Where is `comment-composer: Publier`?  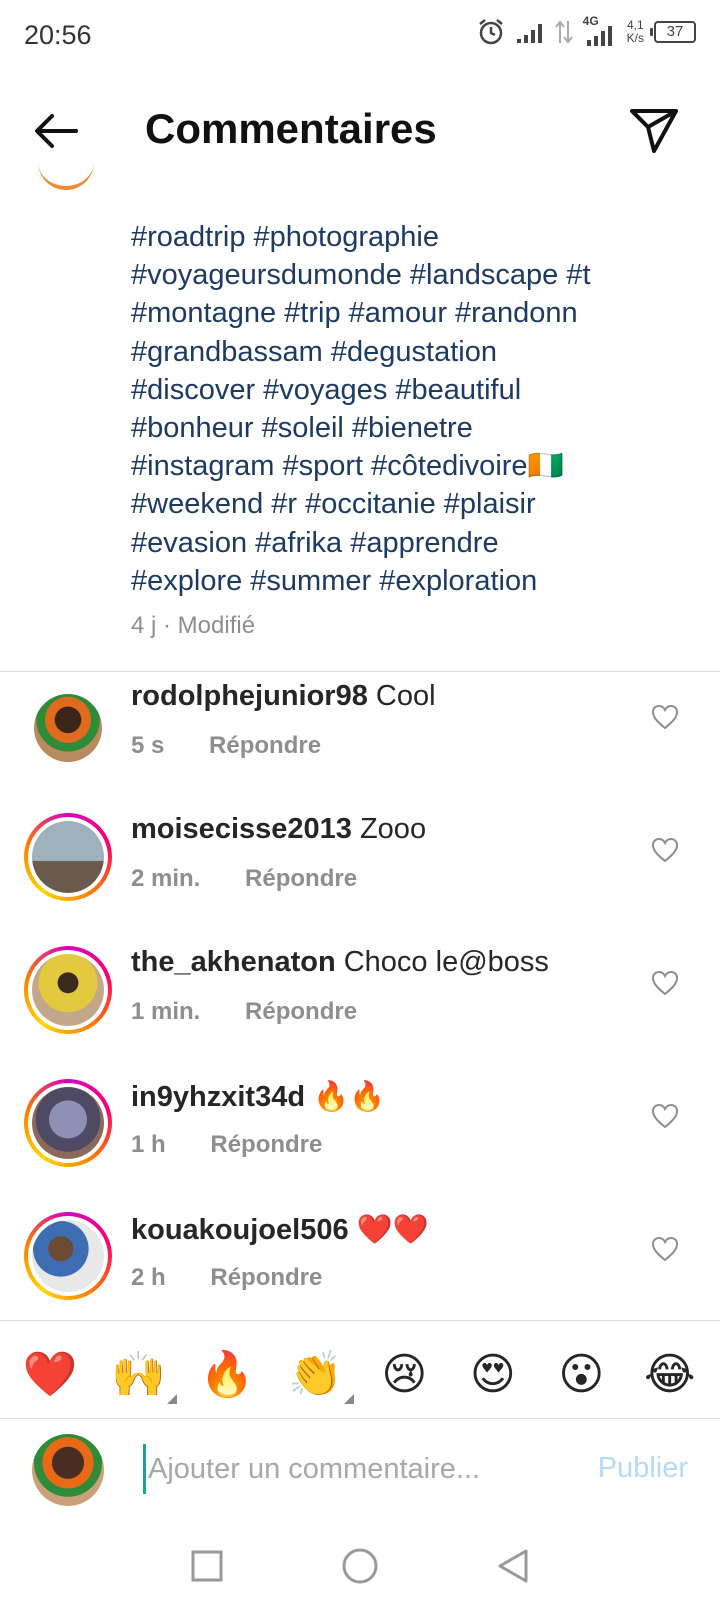 comment-composer: Publier is located at coordinates (360, 1470).